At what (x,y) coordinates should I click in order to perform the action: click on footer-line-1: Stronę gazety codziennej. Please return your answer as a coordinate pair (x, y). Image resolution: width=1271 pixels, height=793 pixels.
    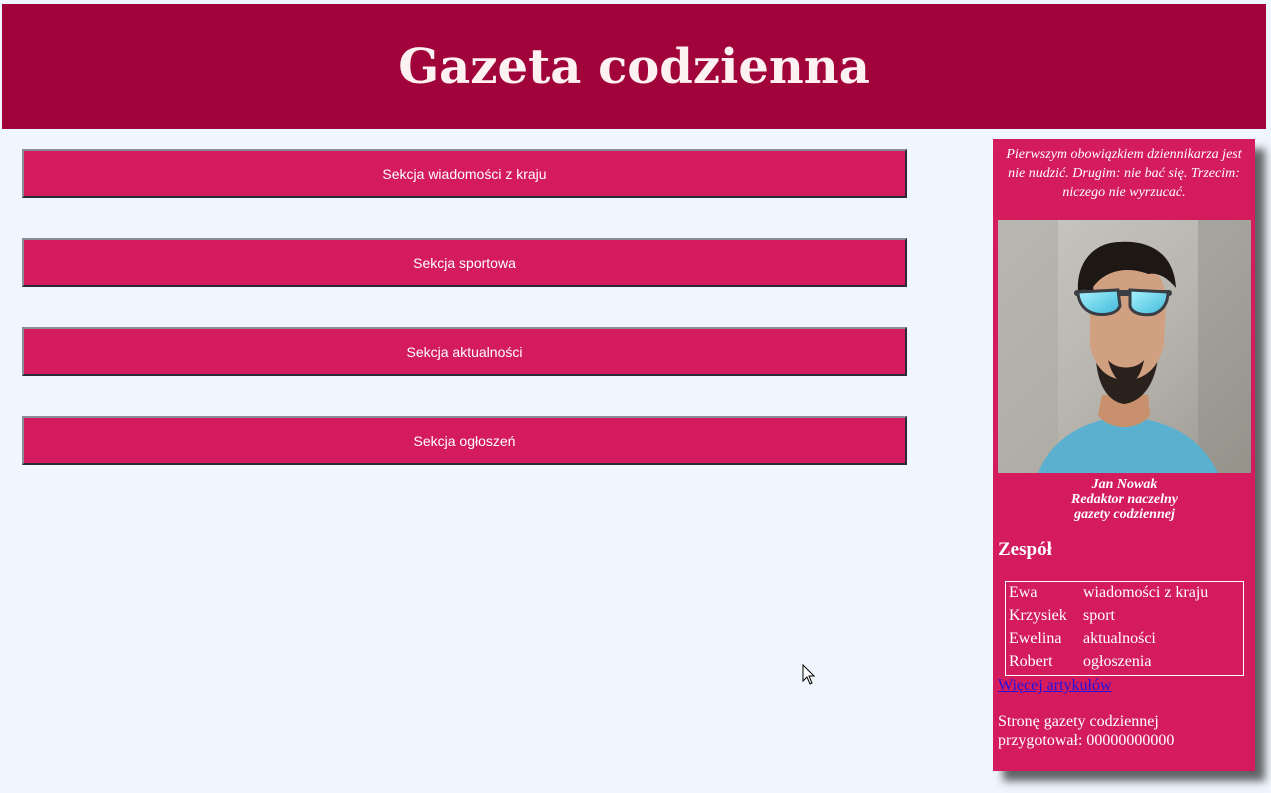
    Looking at the image, I should click on (1078, 721).